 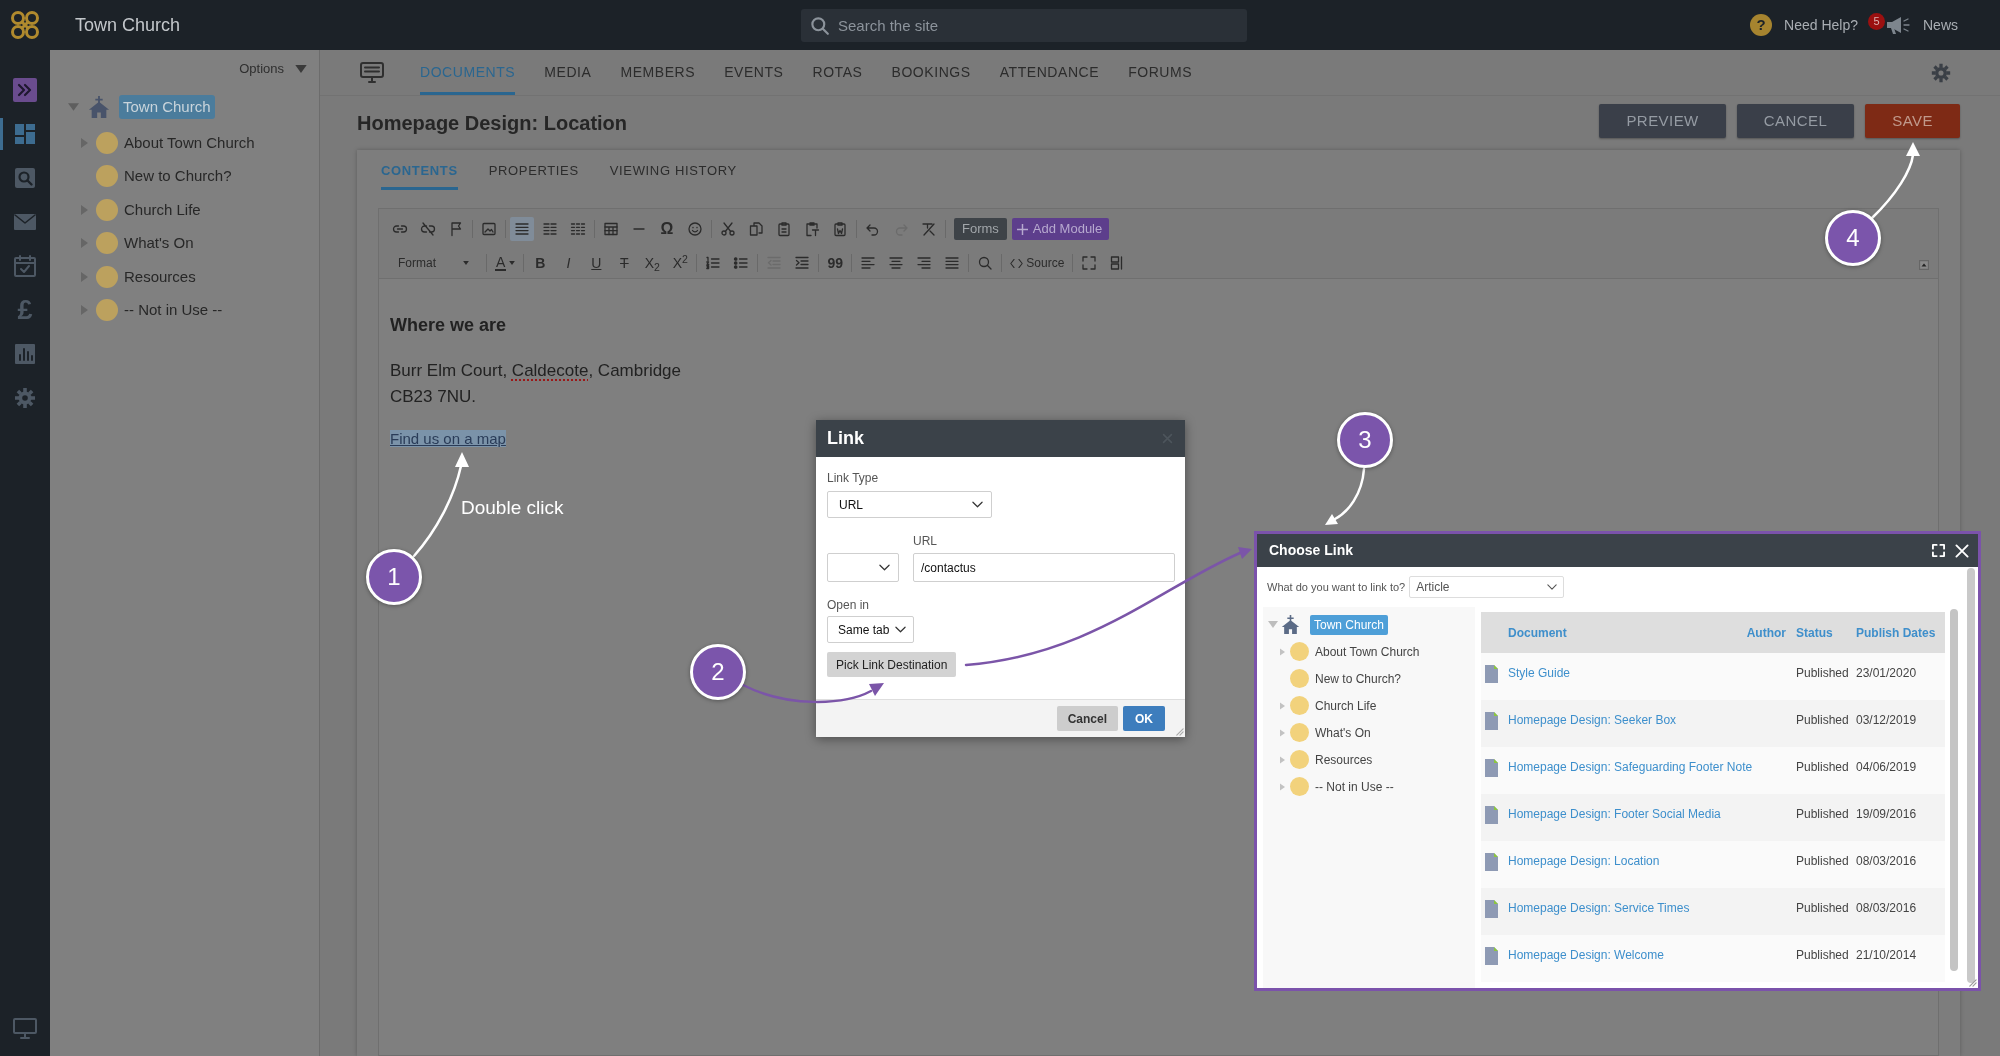 I want to click on document-link: Homepage Design: Safeguarding Footer Note, so click(x=1652, y=767).